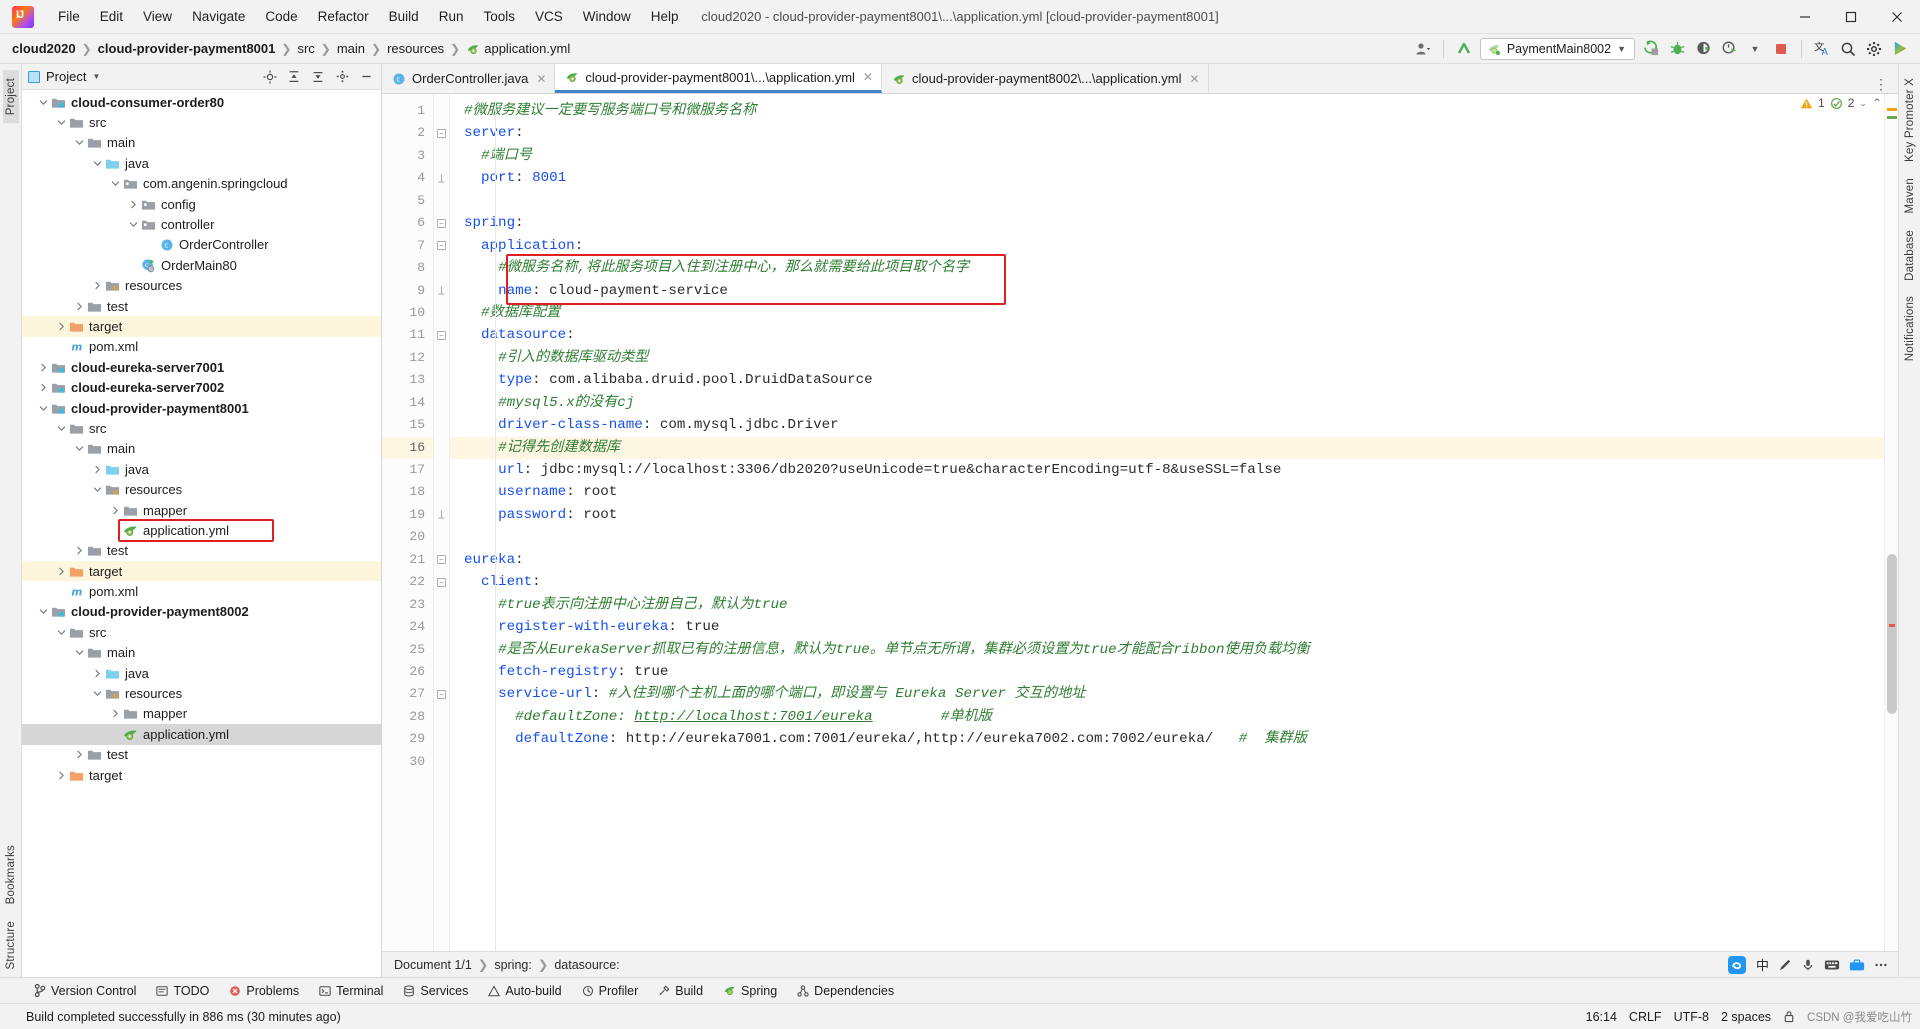 Image resolution: width=1920 pixels, height=1029 pixels. I want to click on code-line: register-with-eureka: true, so click(1167, 627).